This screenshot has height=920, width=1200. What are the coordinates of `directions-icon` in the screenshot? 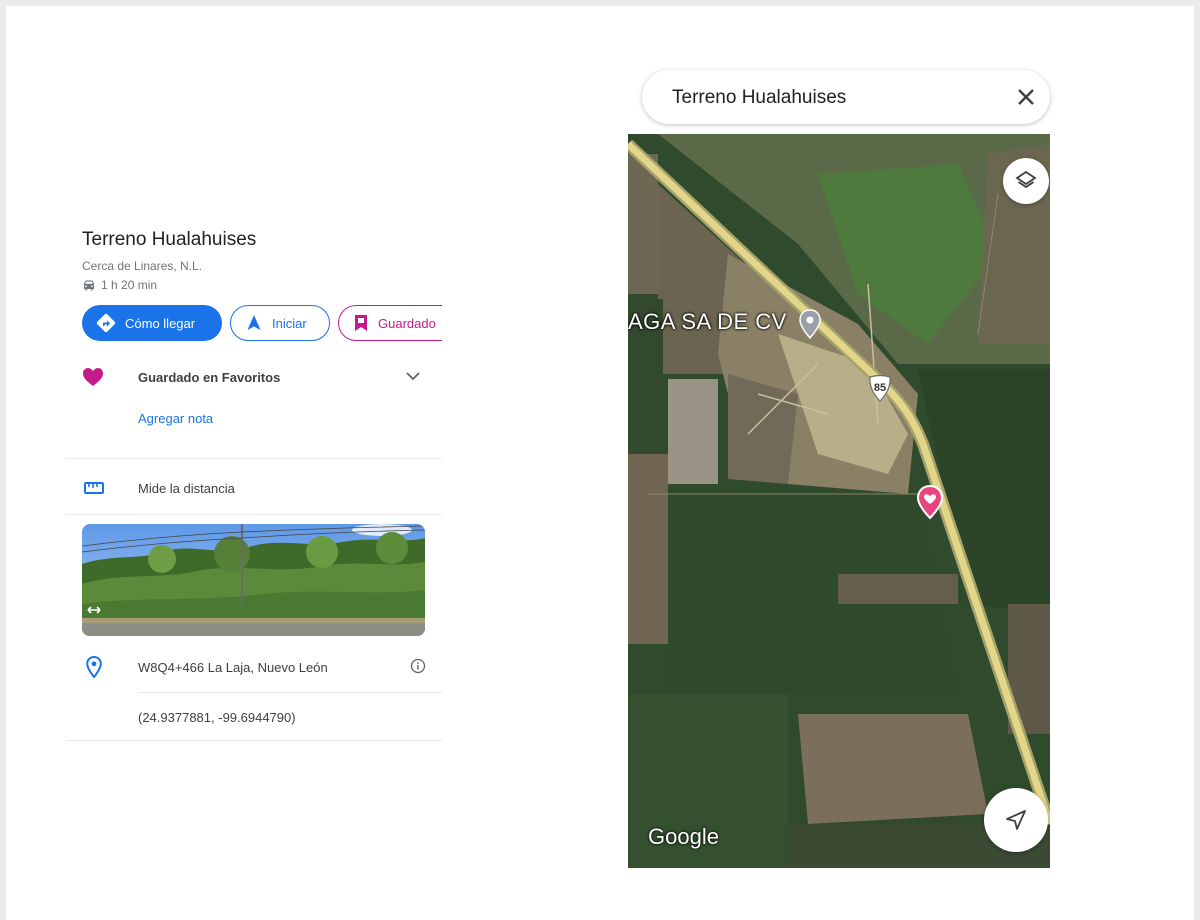 It's located at (106, 323).